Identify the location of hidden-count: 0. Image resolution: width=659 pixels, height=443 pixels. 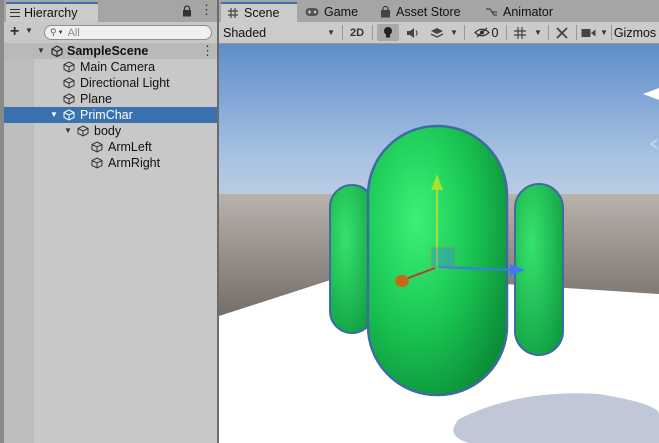
(495, 32).